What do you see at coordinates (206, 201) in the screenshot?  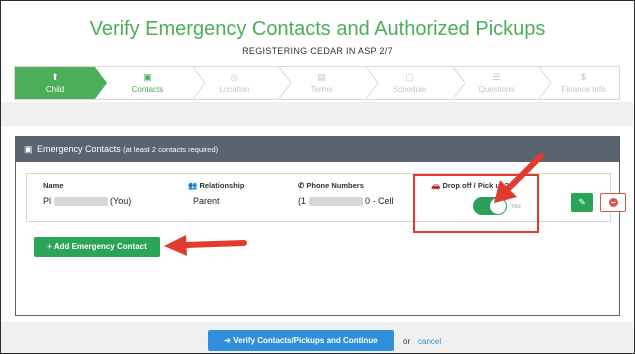 I see `contact-relationship: Parent` at bounding box center [206, 201].